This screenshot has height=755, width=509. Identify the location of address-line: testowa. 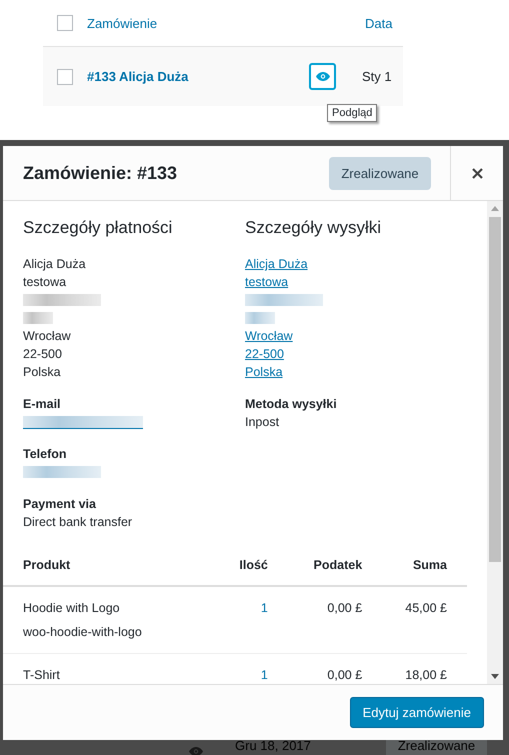
(45, 282).